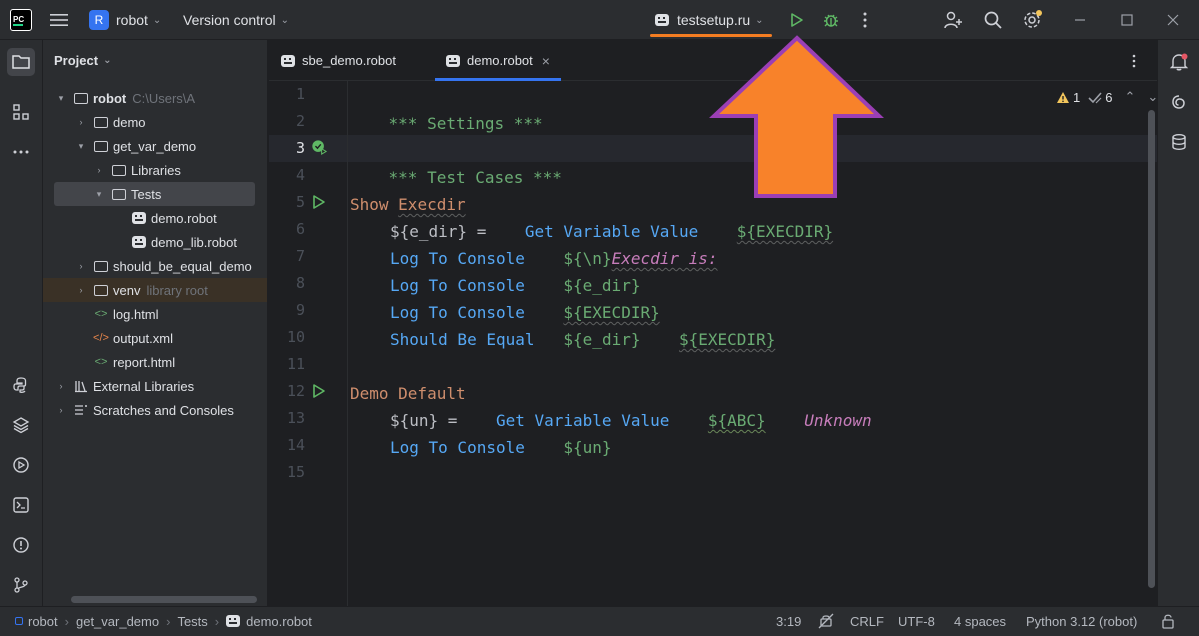  Describe the element at coordinates (1179, 142) in the screenshot. I see `database-icon` at that location.